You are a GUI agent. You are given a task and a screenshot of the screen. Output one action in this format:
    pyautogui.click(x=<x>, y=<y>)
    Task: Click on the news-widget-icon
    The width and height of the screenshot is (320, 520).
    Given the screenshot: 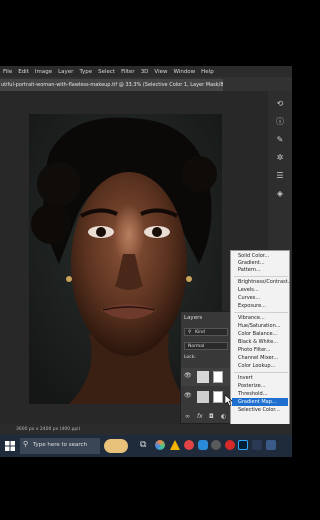 What is the action you would take?
    pyautogui.click(x=116, y=446)
    